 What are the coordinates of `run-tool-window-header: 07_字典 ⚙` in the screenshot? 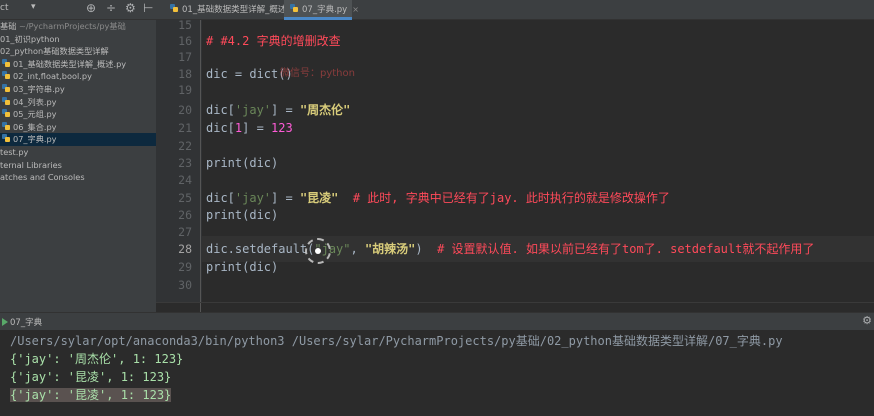 It's located at (437, 321).